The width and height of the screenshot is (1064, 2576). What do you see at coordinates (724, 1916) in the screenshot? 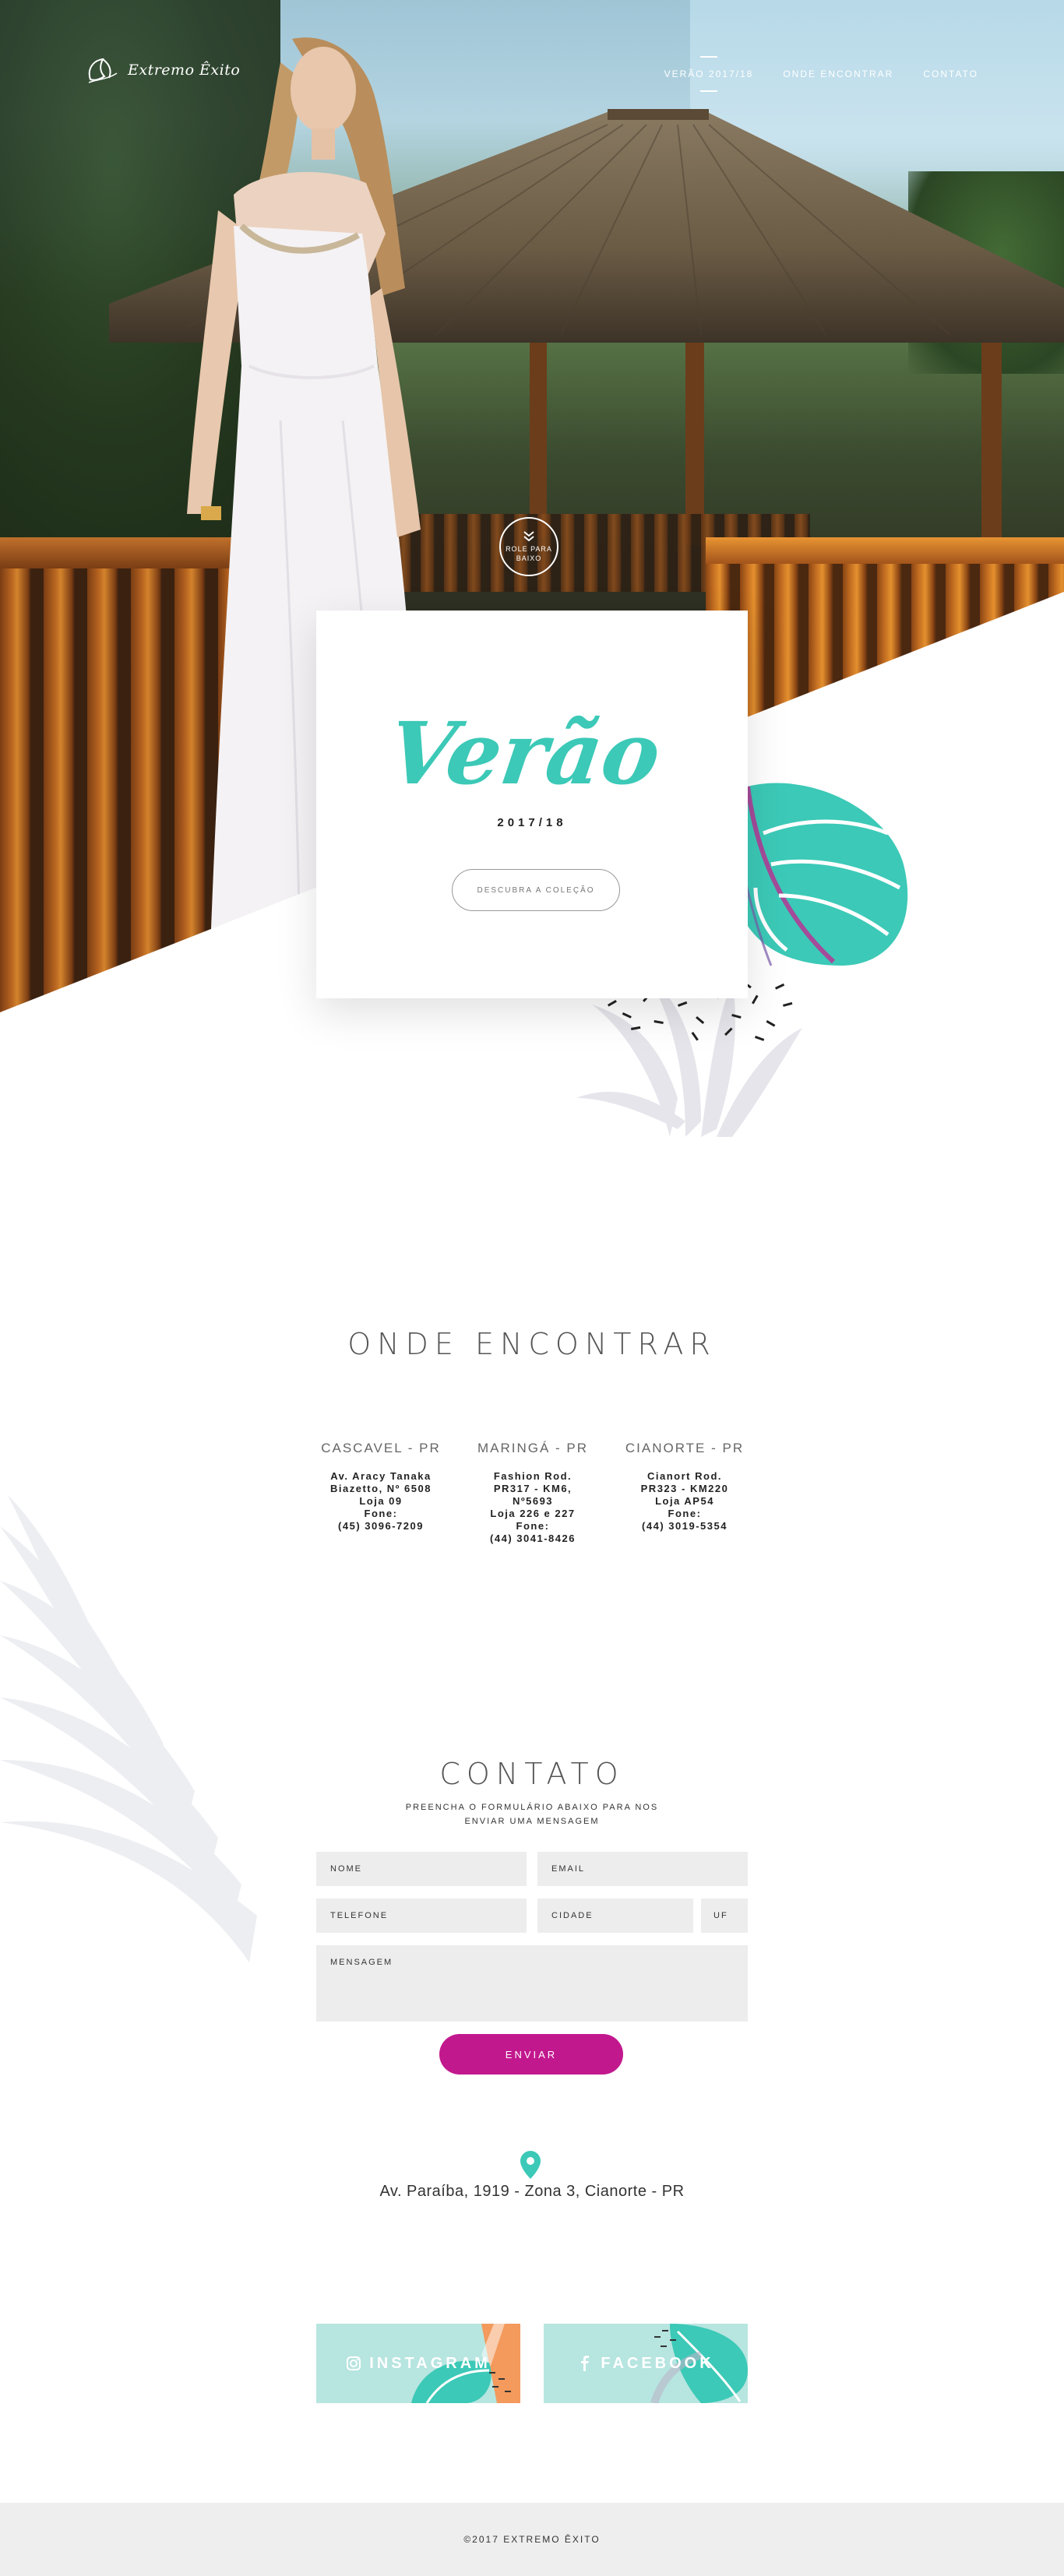
I see `state-field` at bounding box center [724, 1916].